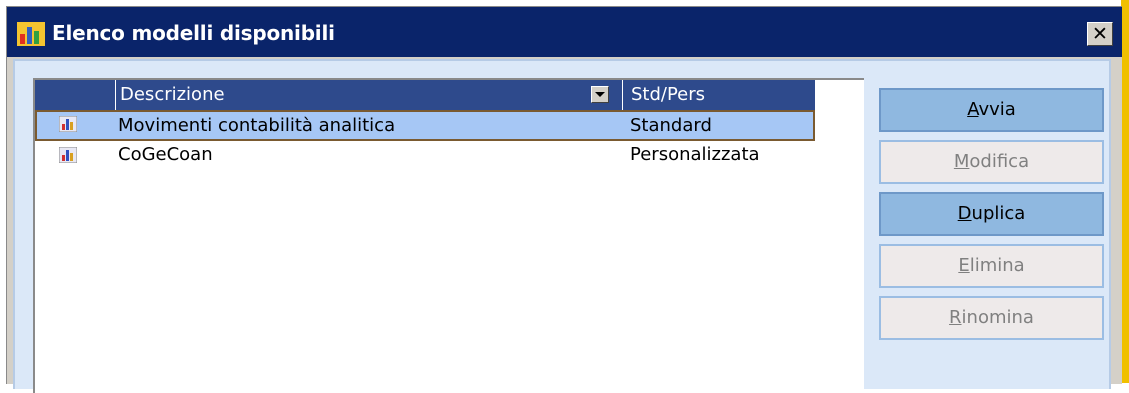 Image resolution: width=1129 pixels, height=393 pixels. Describe the element at coordinates (425, 125) in the screenshot. I see `list-row-selected: Movimenti contabilità analitica Standard` at that location.